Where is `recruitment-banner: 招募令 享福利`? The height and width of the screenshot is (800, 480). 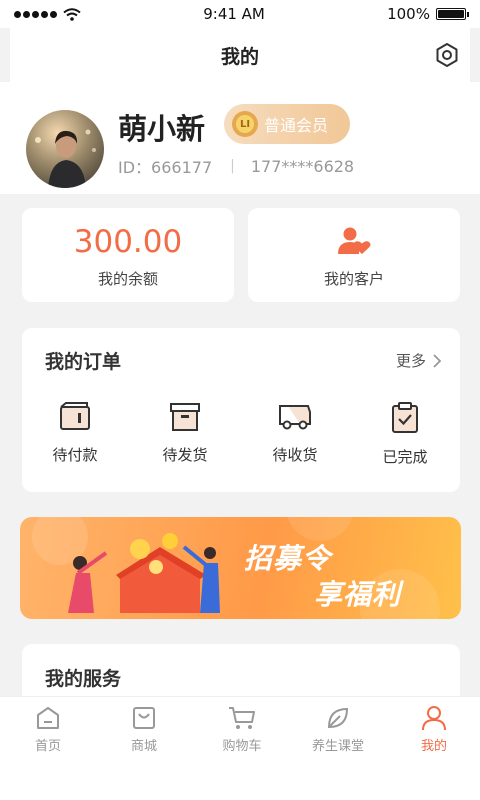 recruitment-banner: 招募令 享福利 is located at coordinates (240, 568).